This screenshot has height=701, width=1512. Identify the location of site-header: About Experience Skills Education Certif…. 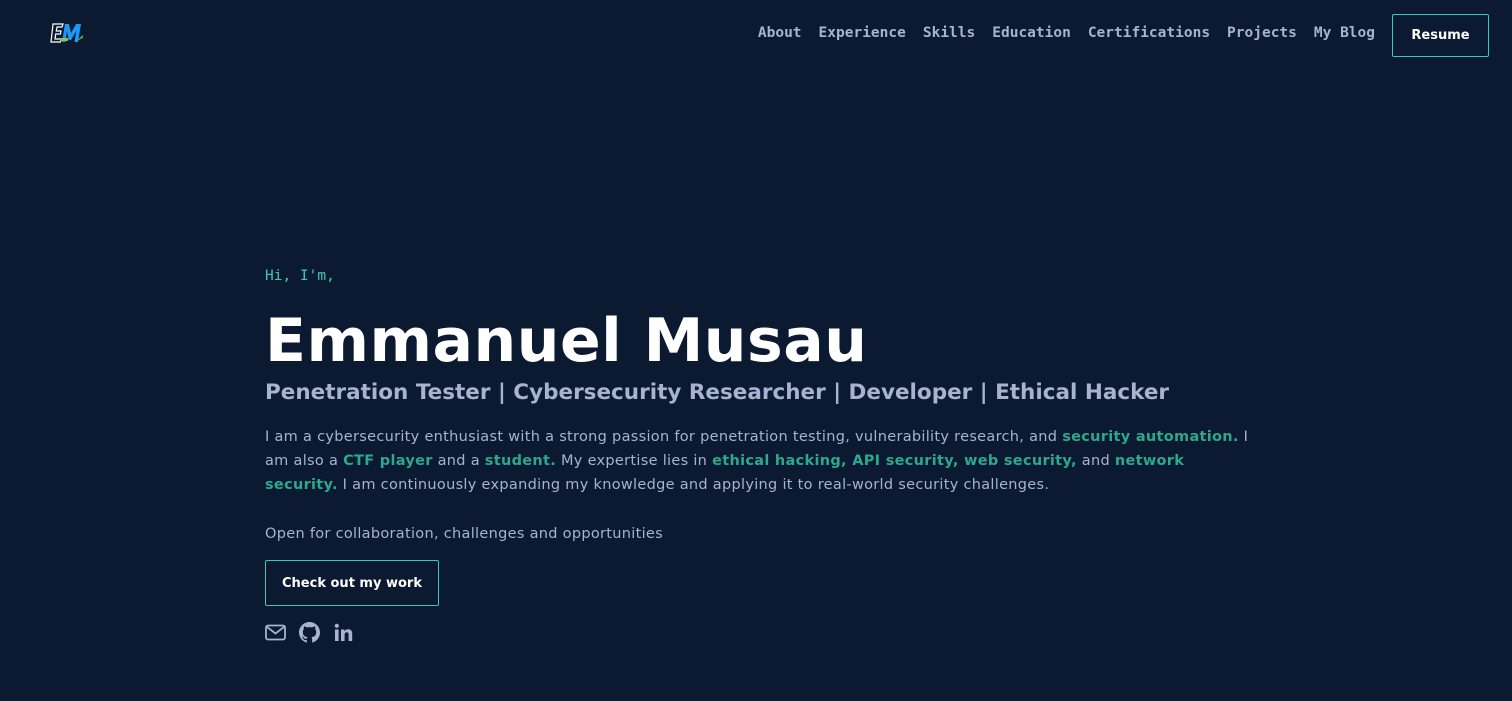
(756, 36).